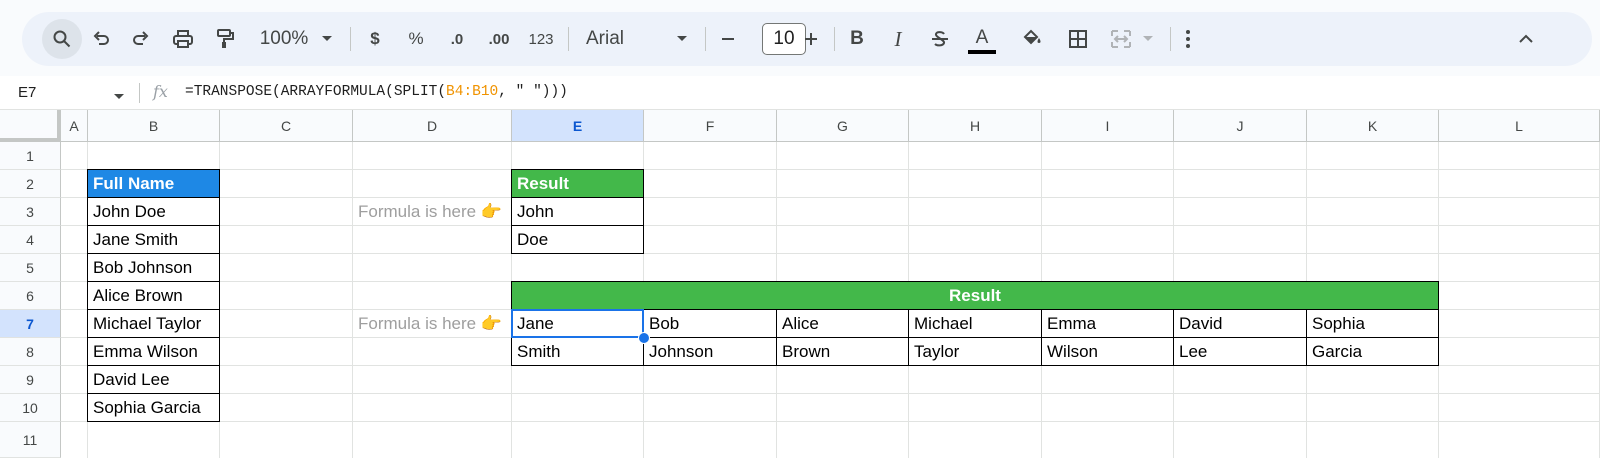 This screenshot has width=1600, height=458. What do you see at coordinates (74, 126) in the screenshot?
I see `column-header: A` at bounding box center [74, 126].